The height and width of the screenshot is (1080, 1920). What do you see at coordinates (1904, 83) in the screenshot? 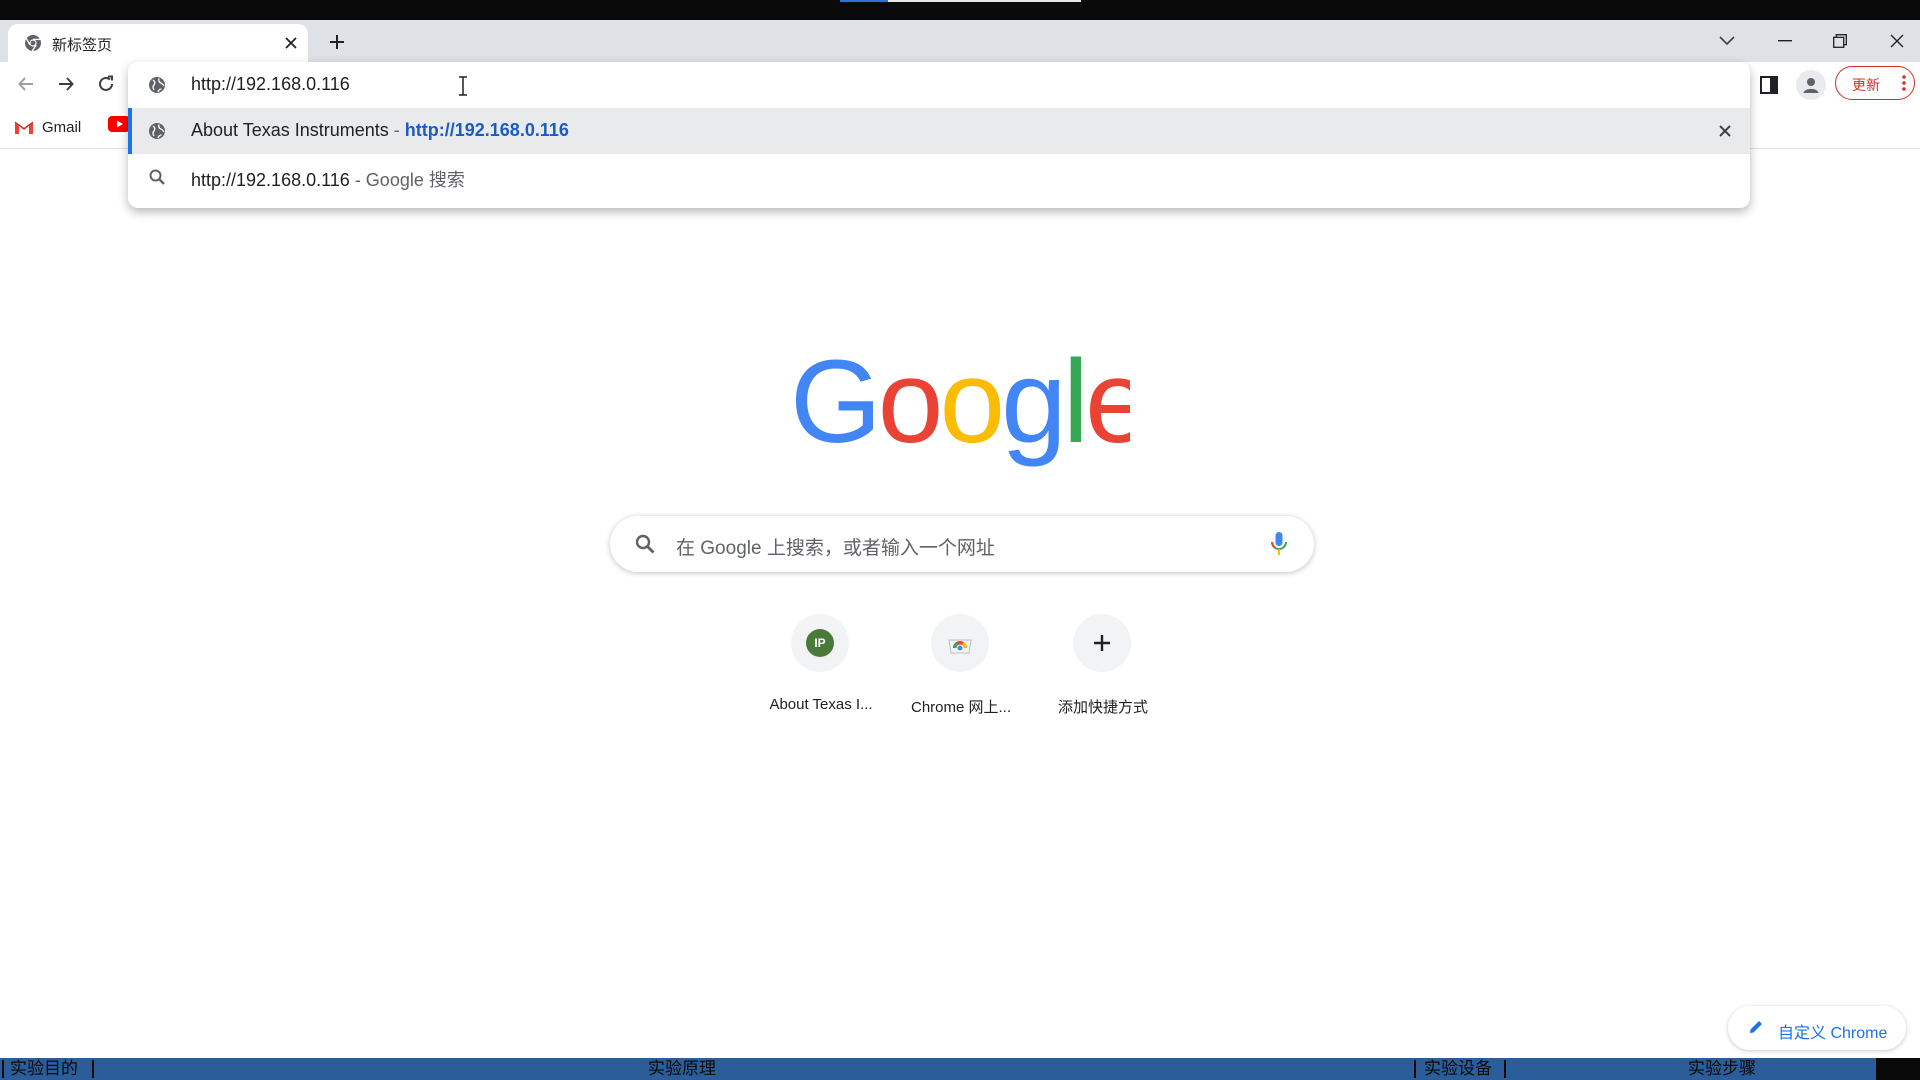
I see `kebab-menu-icon` at bounding box center [1904, 83].